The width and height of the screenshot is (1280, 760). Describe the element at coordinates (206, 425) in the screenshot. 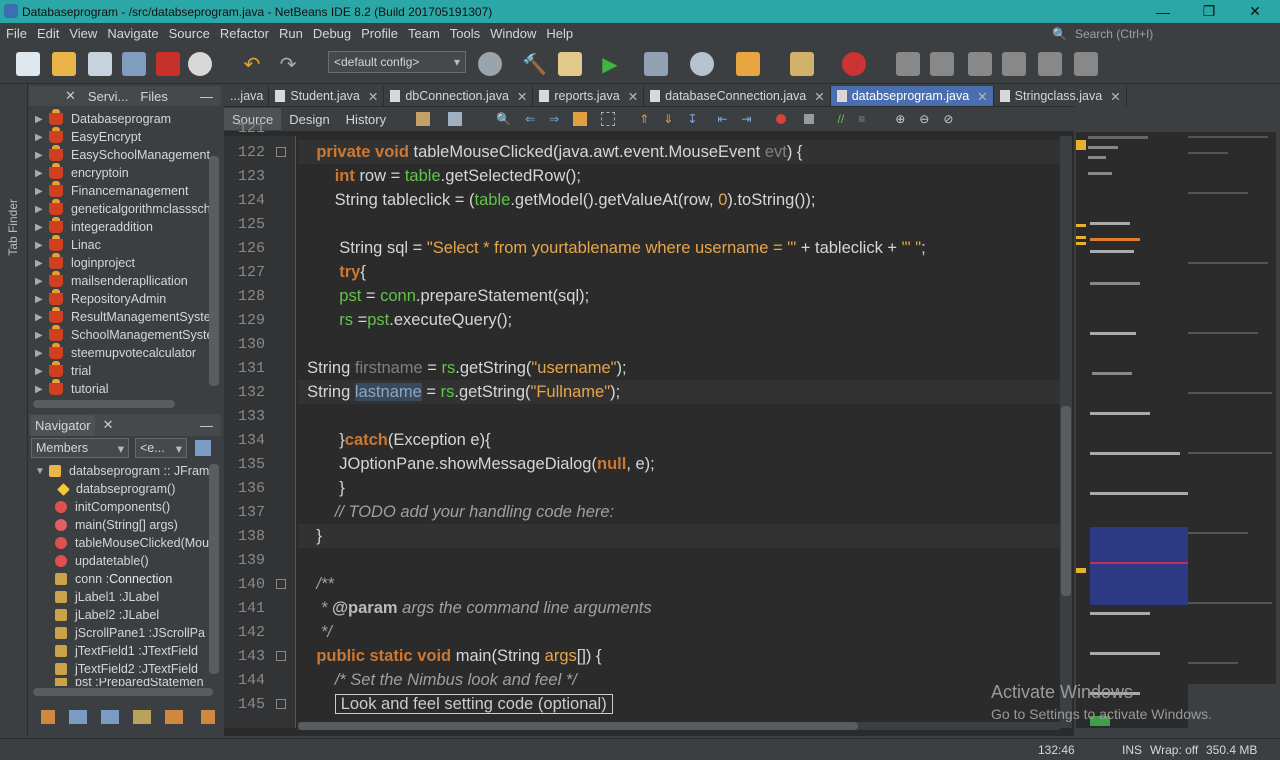

I see `minimize-navigator-icon: —` at that location.